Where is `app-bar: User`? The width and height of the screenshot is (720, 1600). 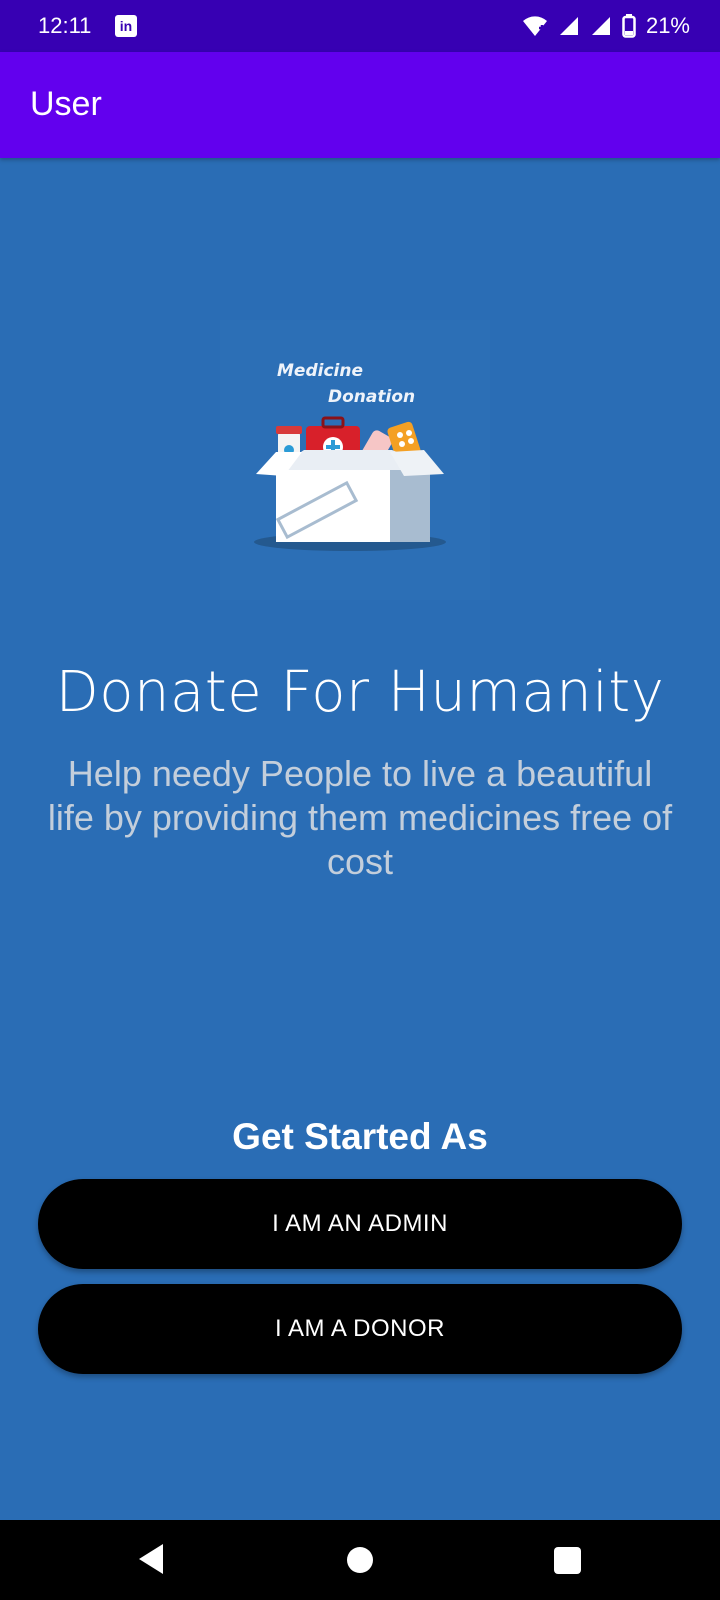 app-bar: User is located at coordinates (360, 105).